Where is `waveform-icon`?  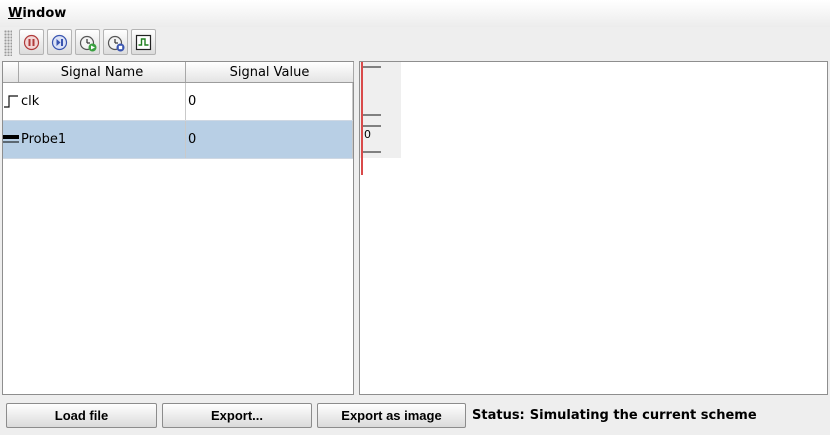 waveform-icon is located at coordinates (143, 42).